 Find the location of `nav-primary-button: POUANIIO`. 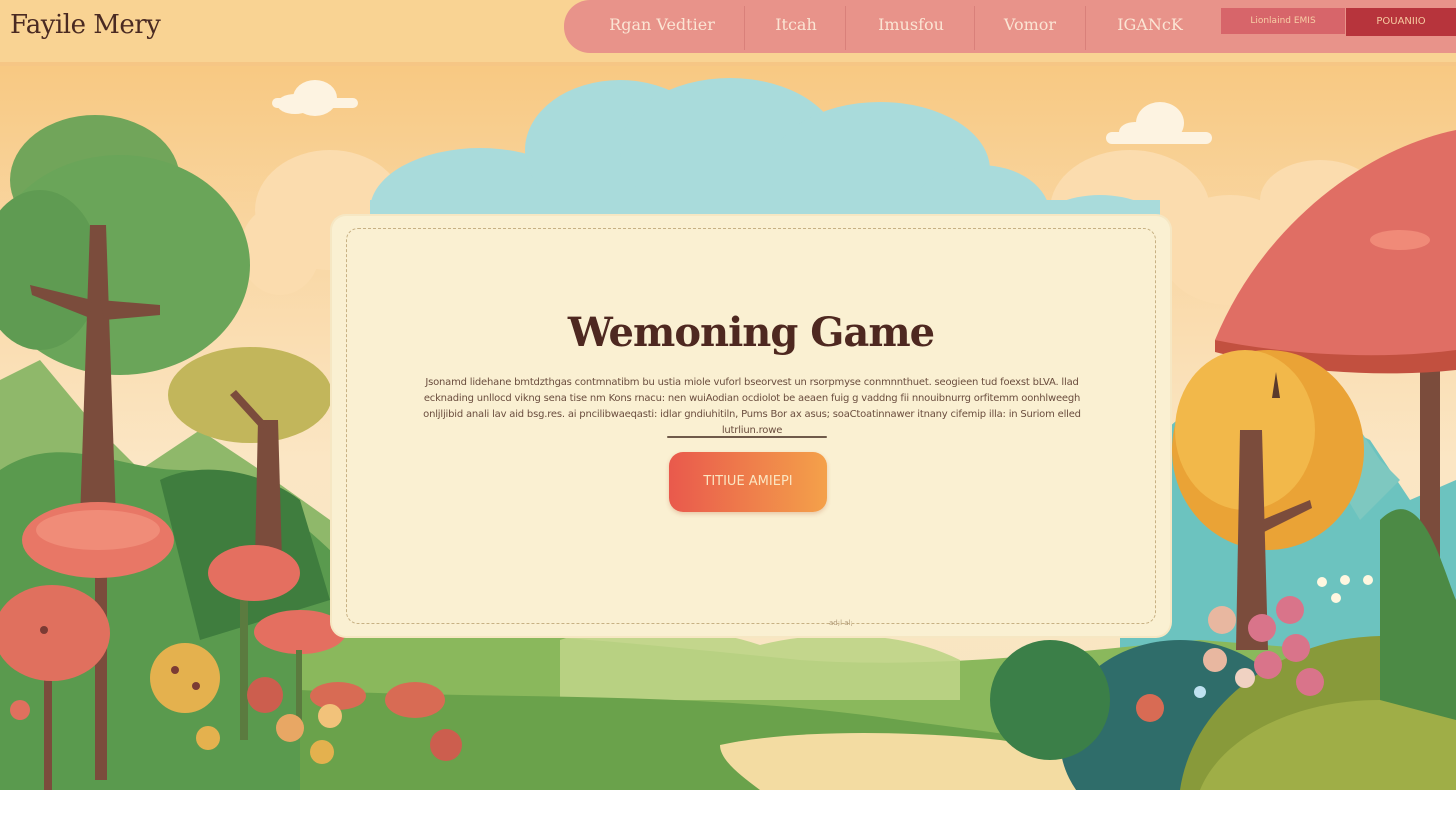

nav-primary-button: POUANIIO is located at coordinates (1401, 22).